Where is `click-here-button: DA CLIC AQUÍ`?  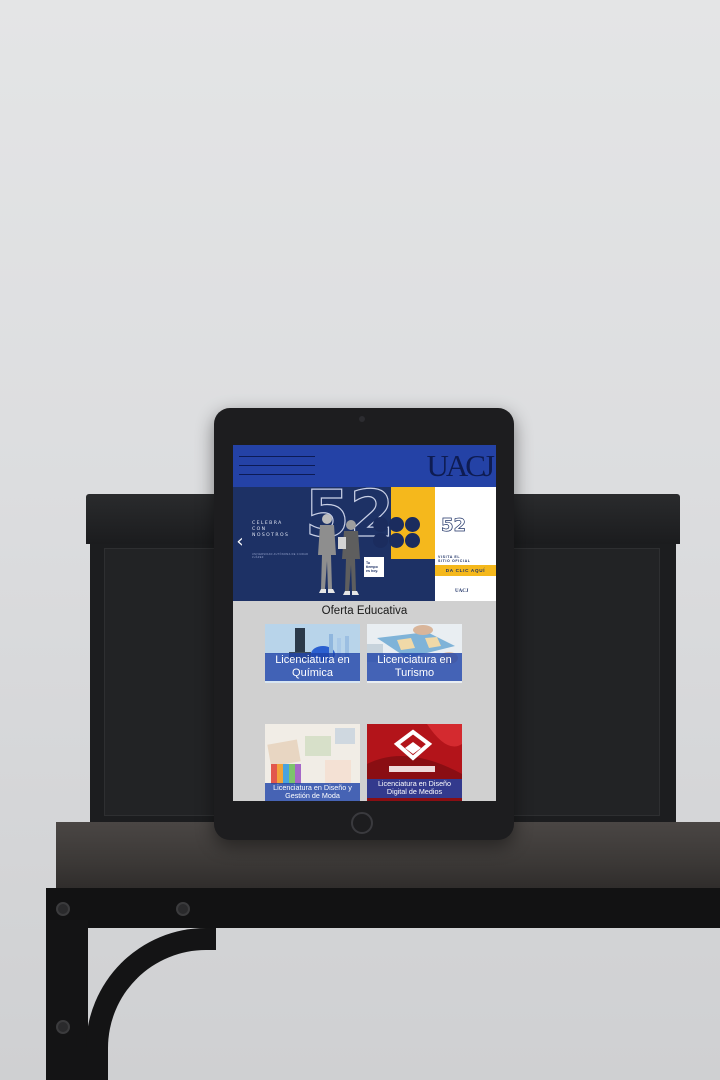 click-here-button: DA CLIC AQUÍ is located at coordinates (465, 570).